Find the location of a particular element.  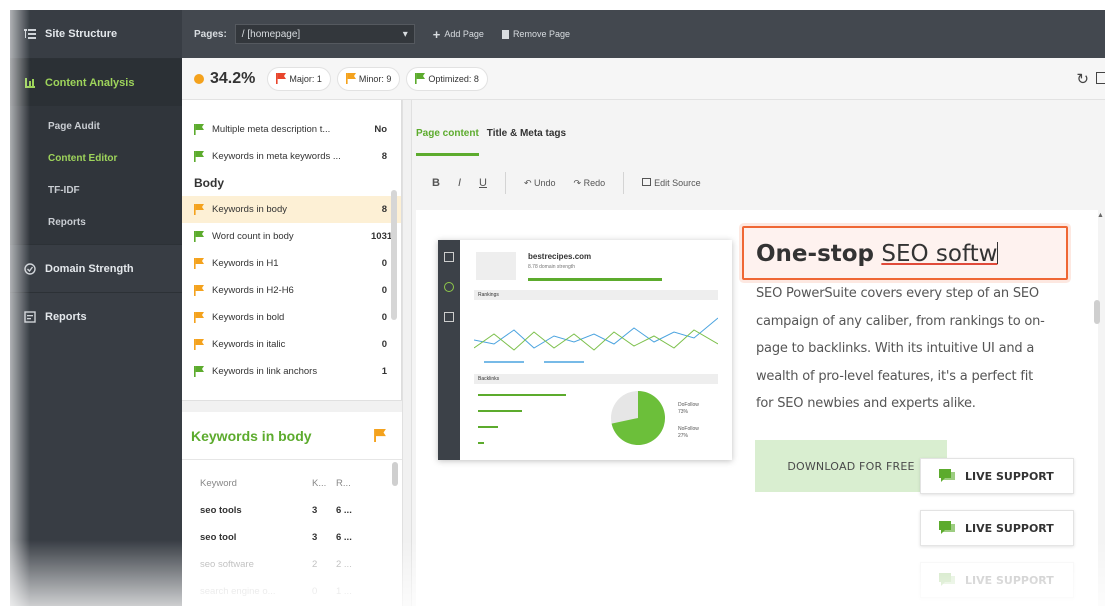

edit-source-label: Edit Source is located at coordinates (677, 183).